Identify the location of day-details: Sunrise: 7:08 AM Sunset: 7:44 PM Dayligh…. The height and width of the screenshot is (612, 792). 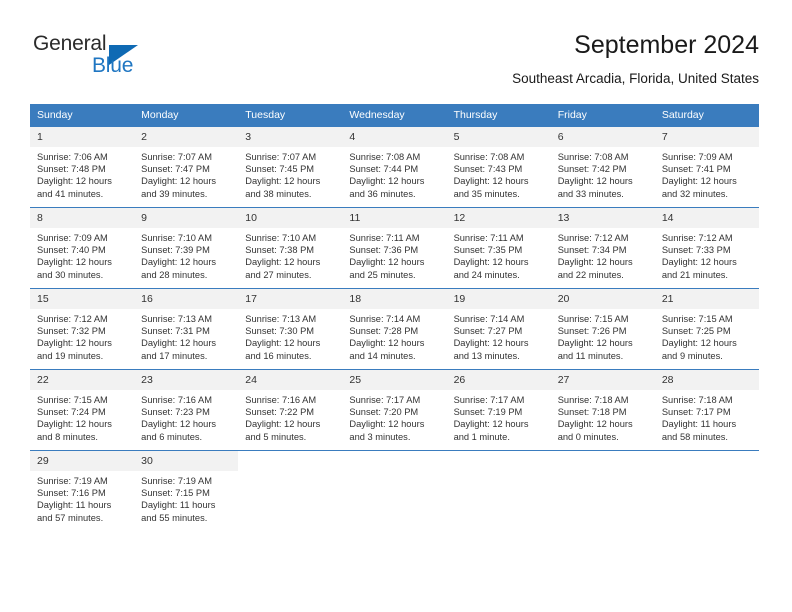
(394, 173).